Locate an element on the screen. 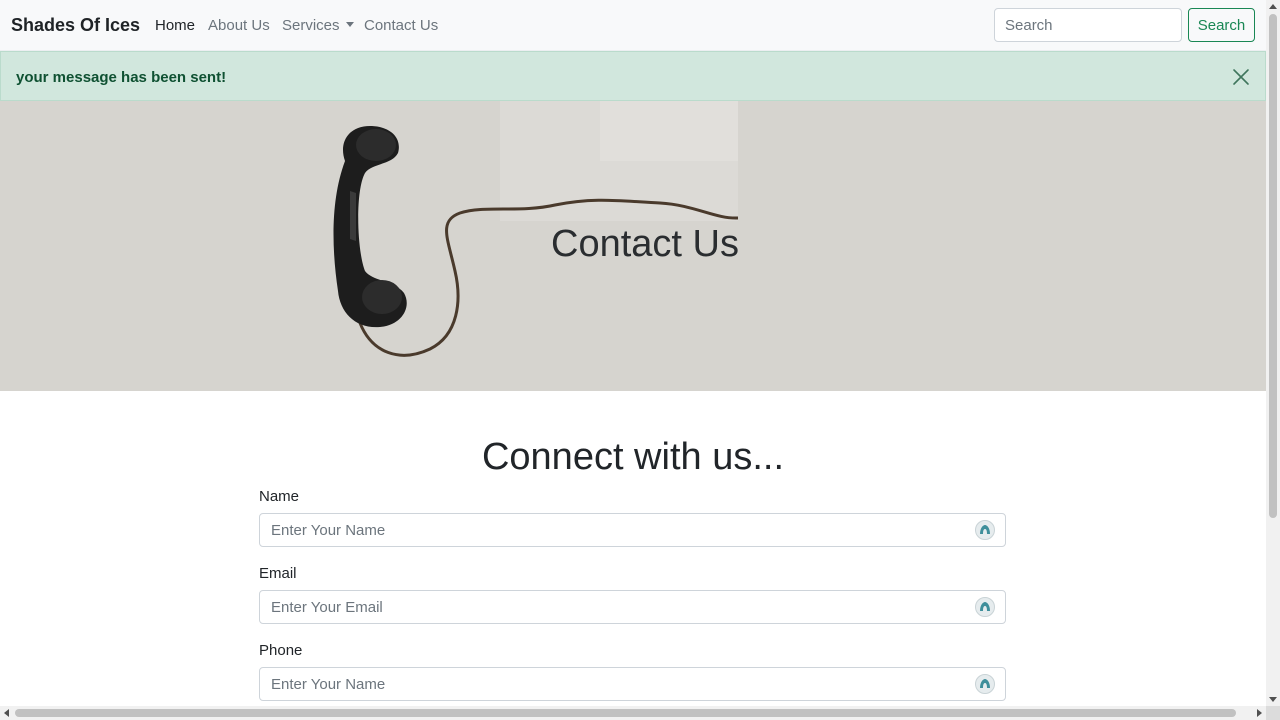 The image size is (1280, 720). nav-link-services: Services is located at coordinates (318, 25).